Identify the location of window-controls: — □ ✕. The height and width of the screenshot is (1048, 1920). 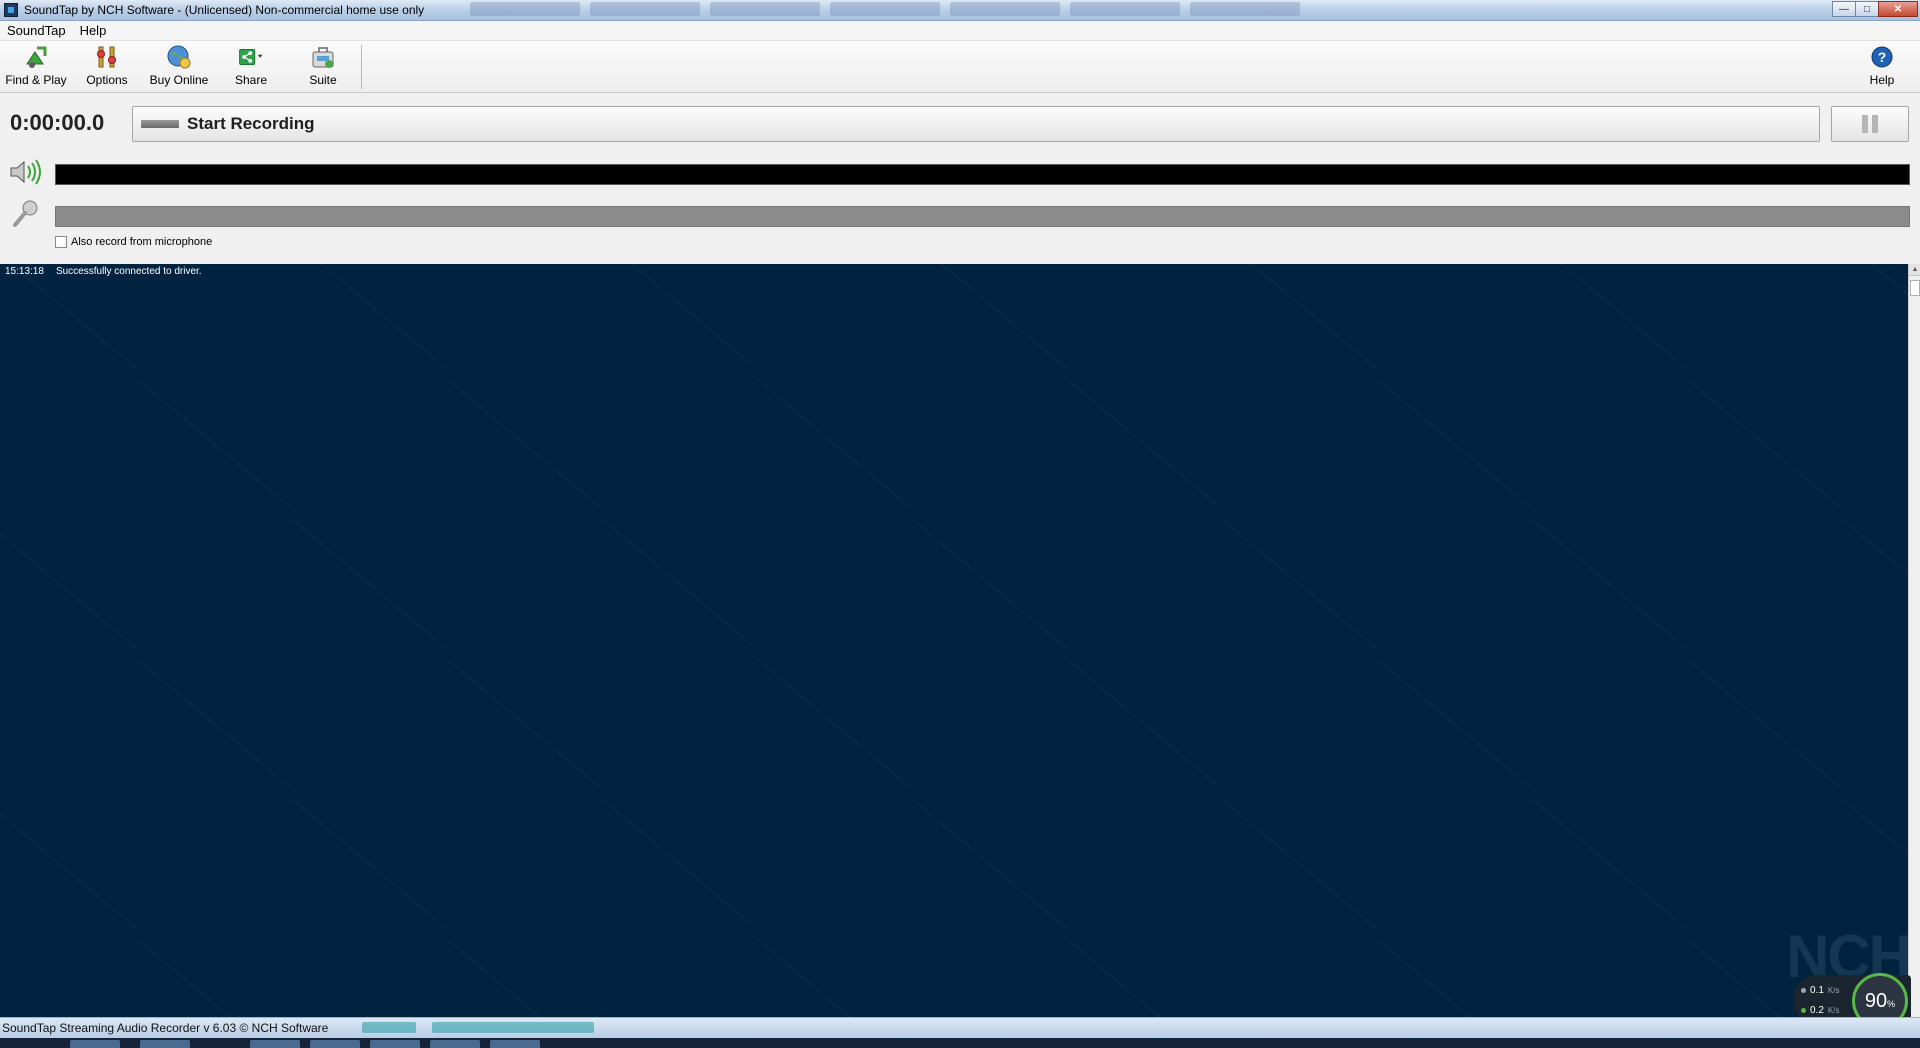
(1875, 9).